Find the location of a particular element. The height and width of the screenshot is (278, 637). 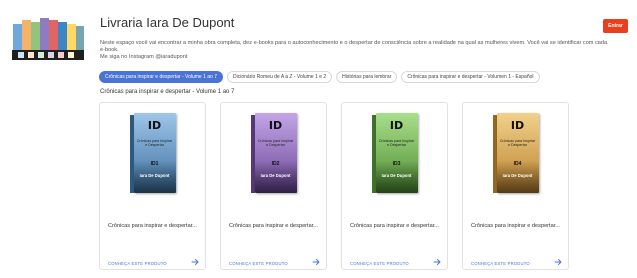

store-avatar is located at coordinates (48, 39).